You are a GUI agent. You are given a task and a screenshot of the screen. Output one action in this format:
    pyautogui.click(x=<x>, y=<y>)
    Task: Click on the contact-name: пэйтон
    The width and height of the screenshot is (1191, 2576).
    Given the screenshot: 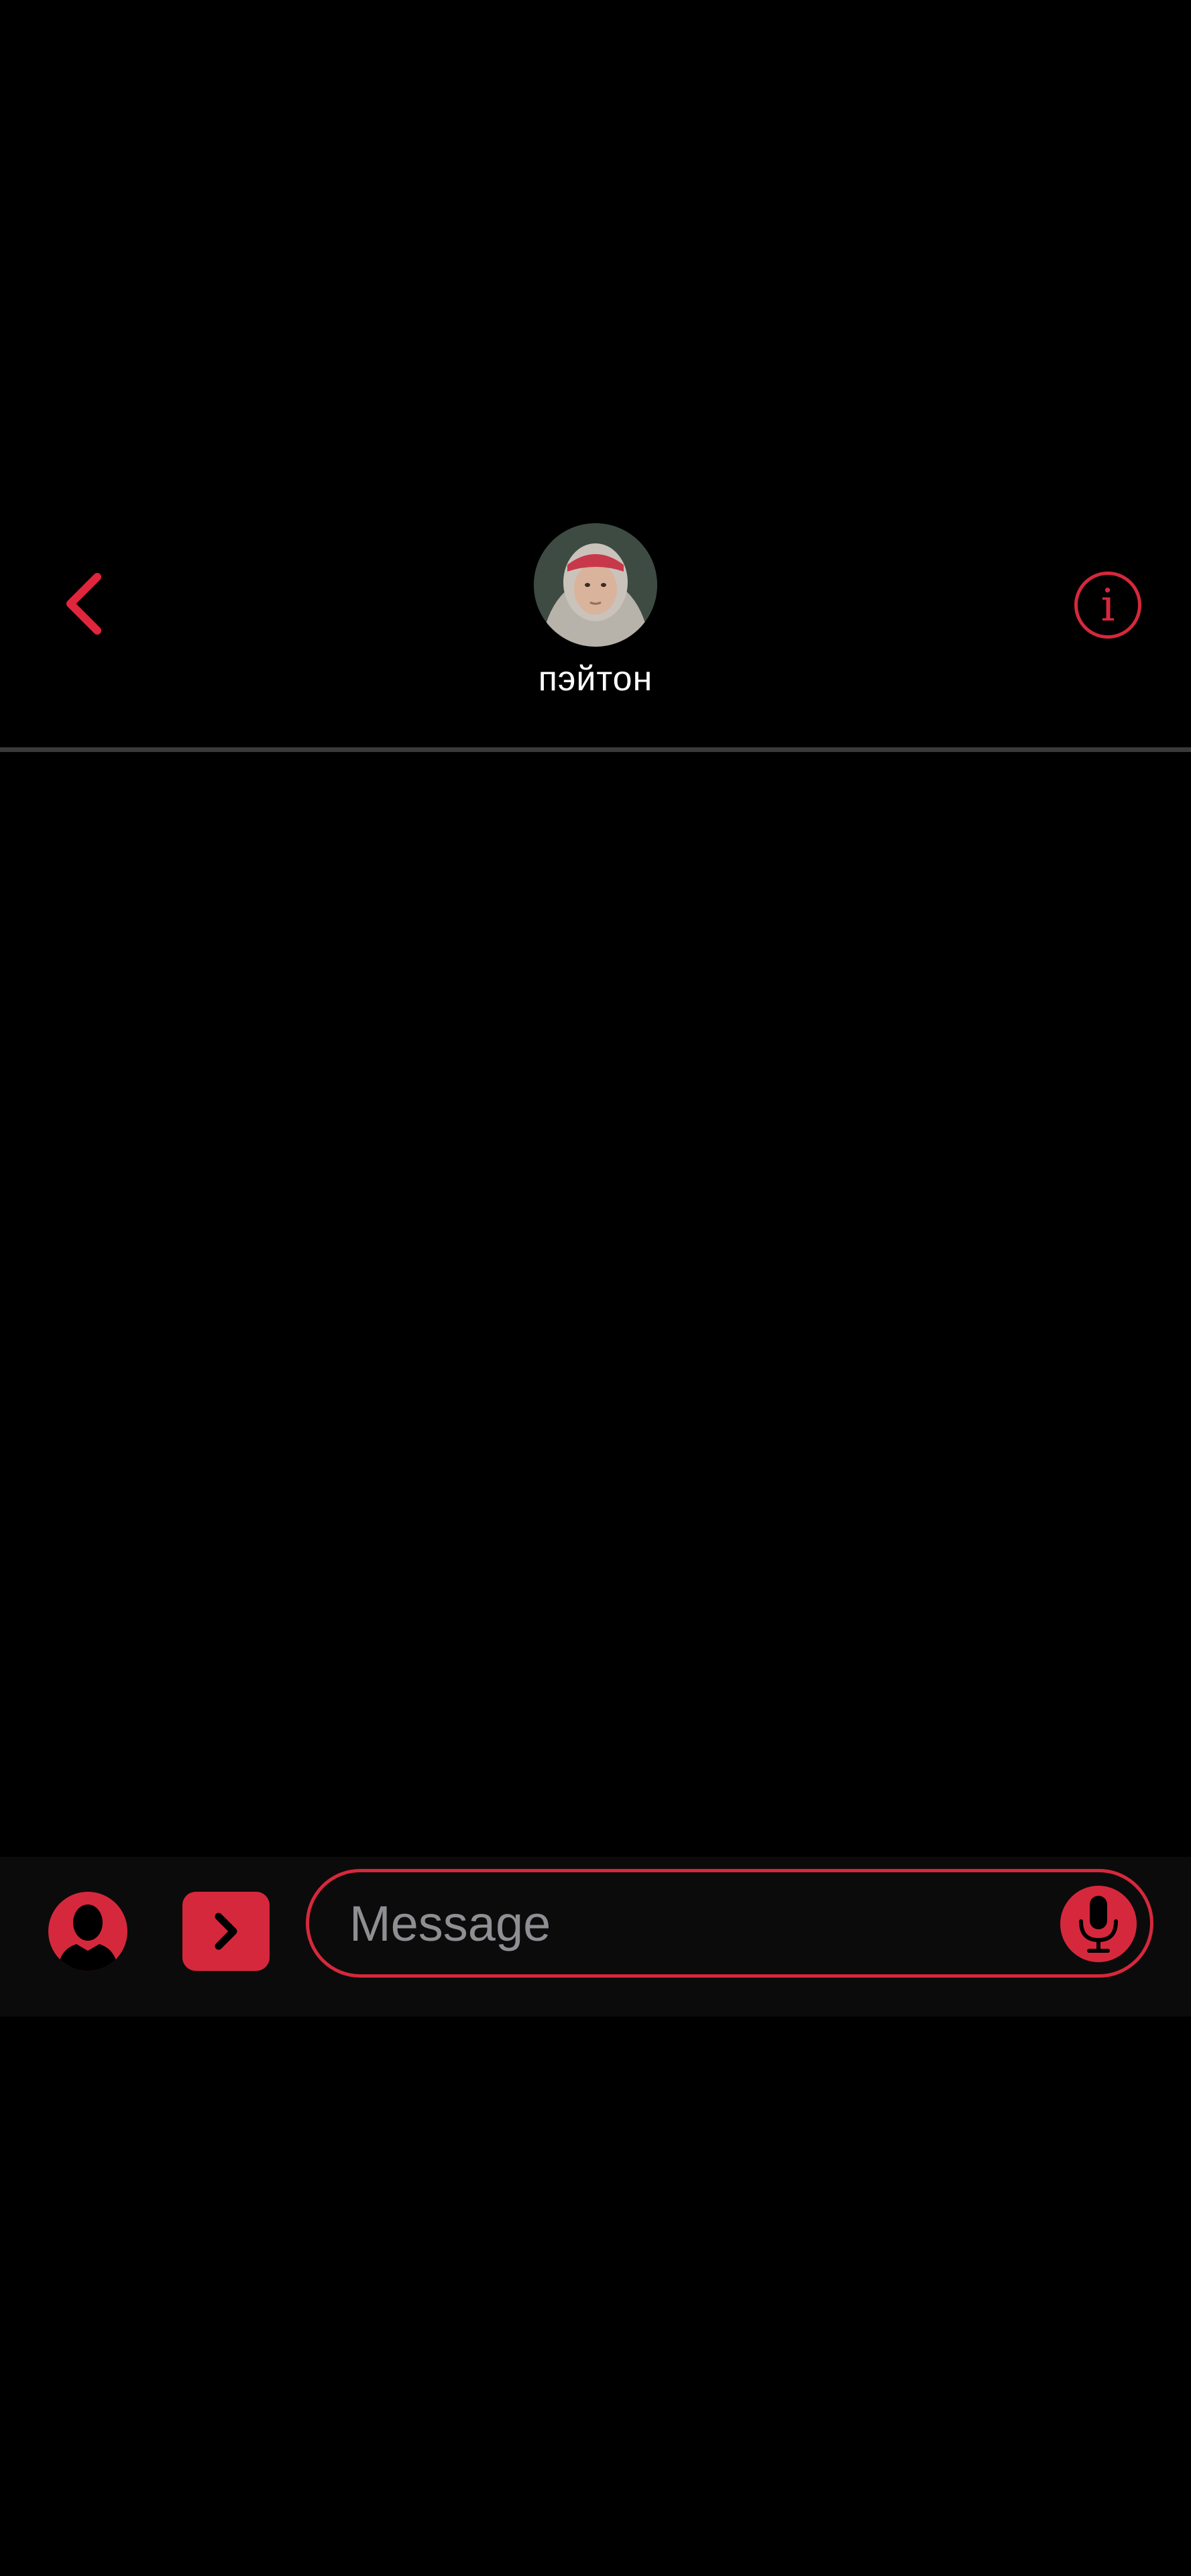 What is the action you would take?
    pyautogui.click(x=595, y=679)
    